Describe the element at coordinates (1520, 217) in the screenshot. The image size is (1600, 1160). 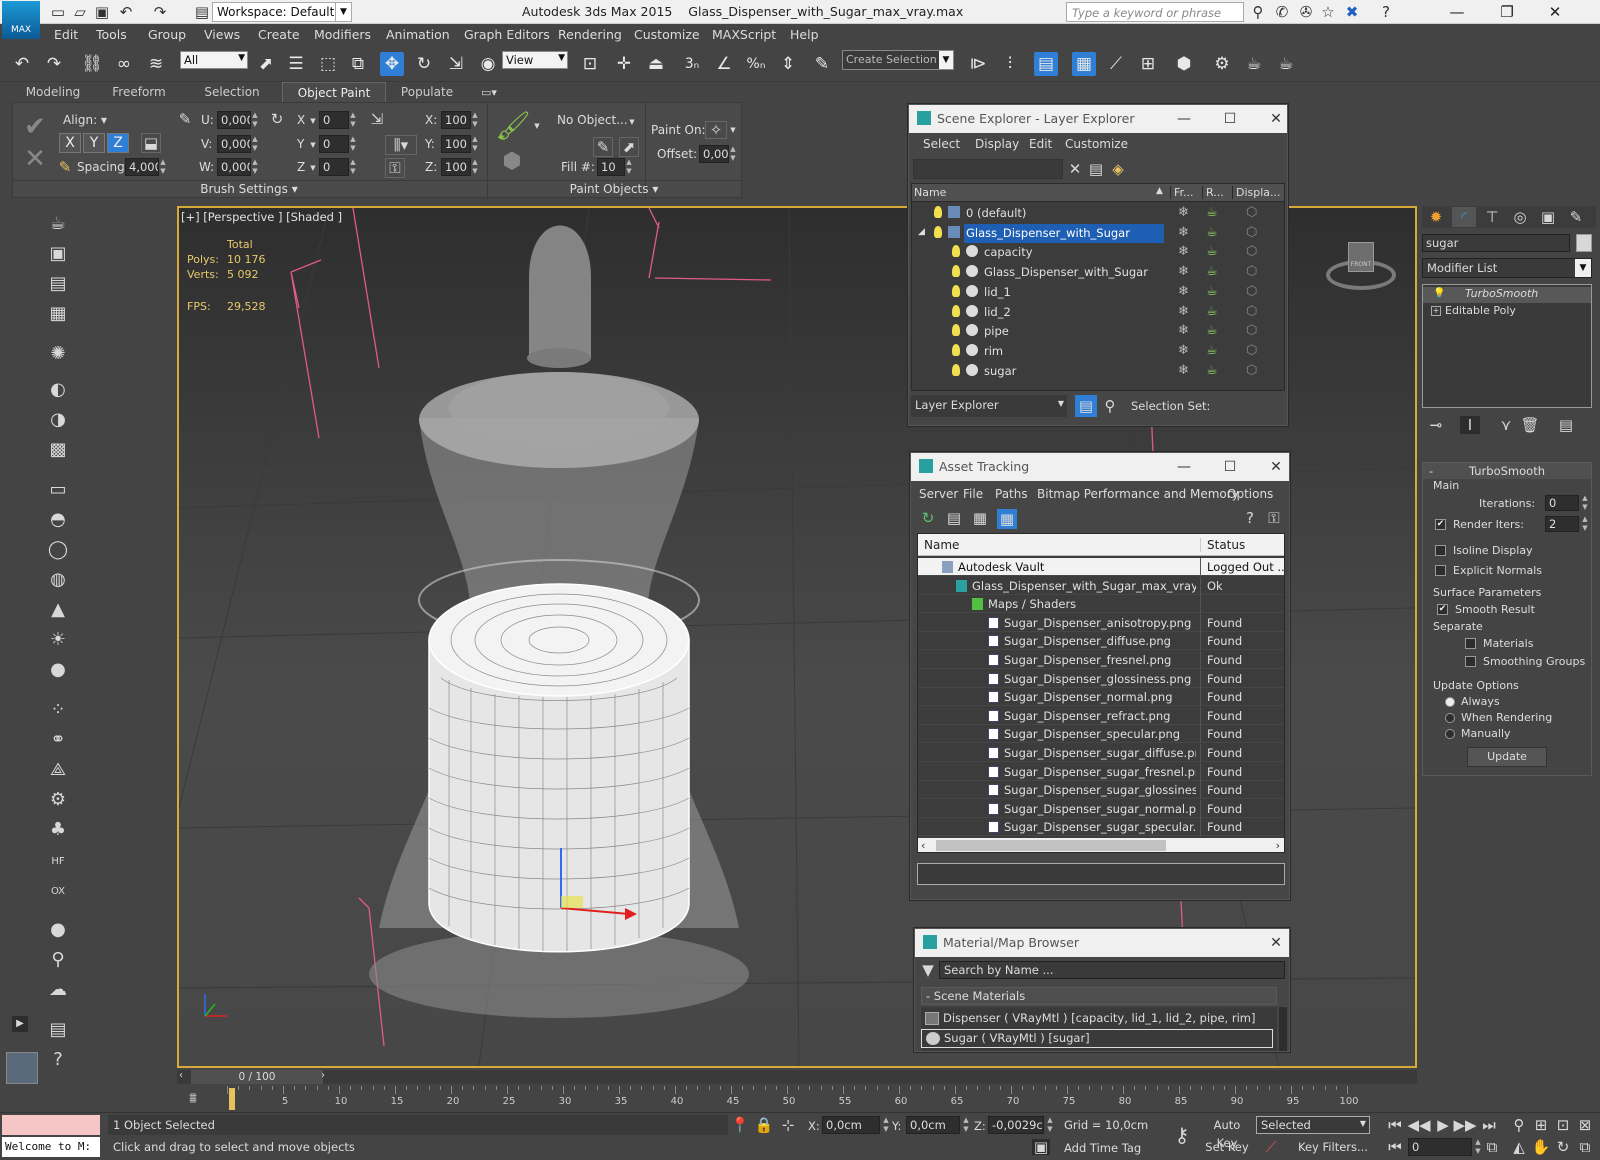
I see `motion-tab-icon: ◎` at that location.